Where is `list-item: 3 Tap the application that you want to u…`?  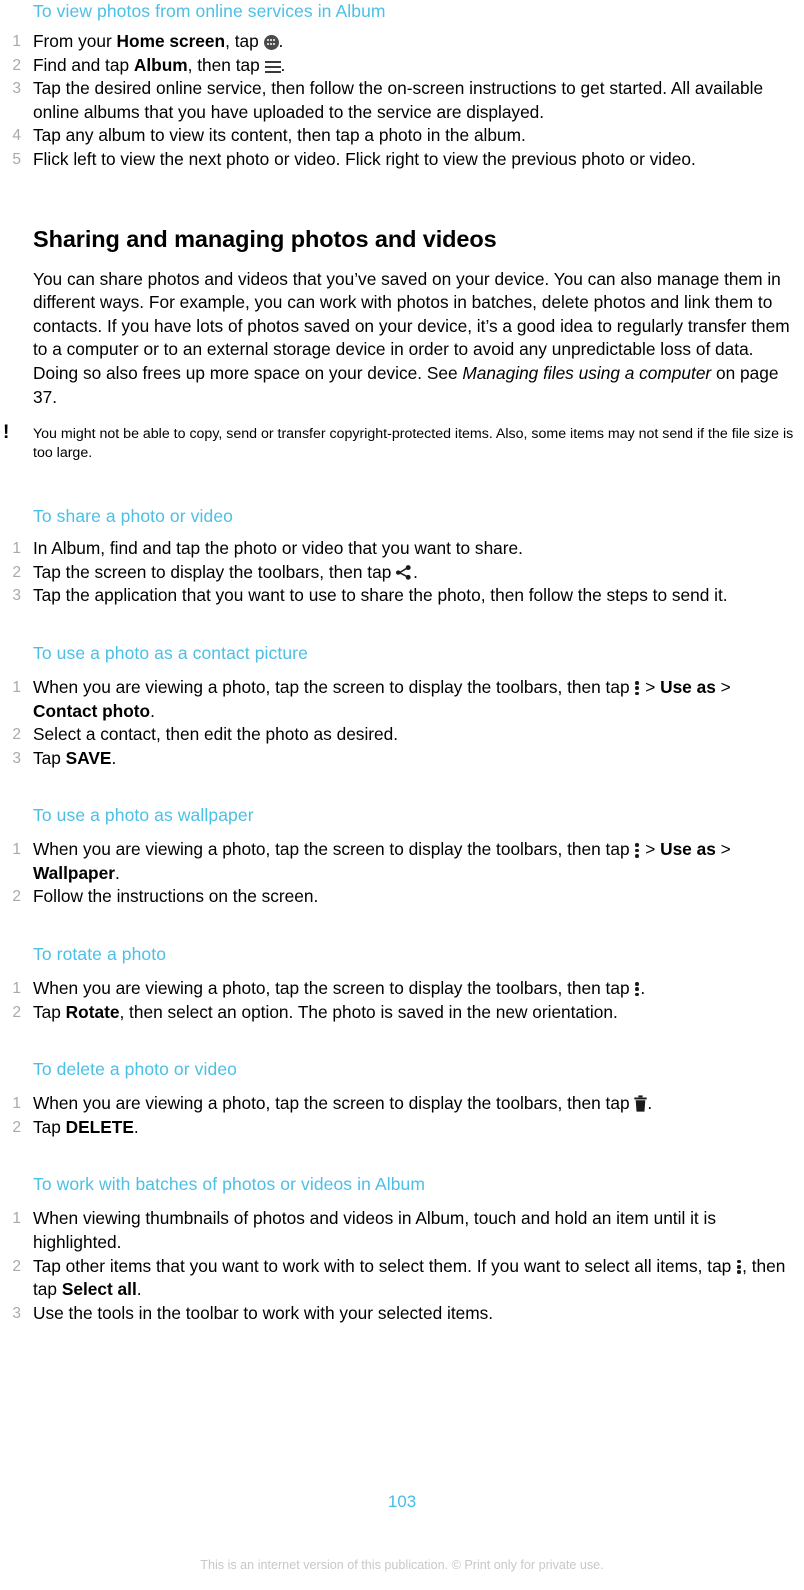
list-item: 3 Tap the application that you want to u… is located at coordinates (402, 596).